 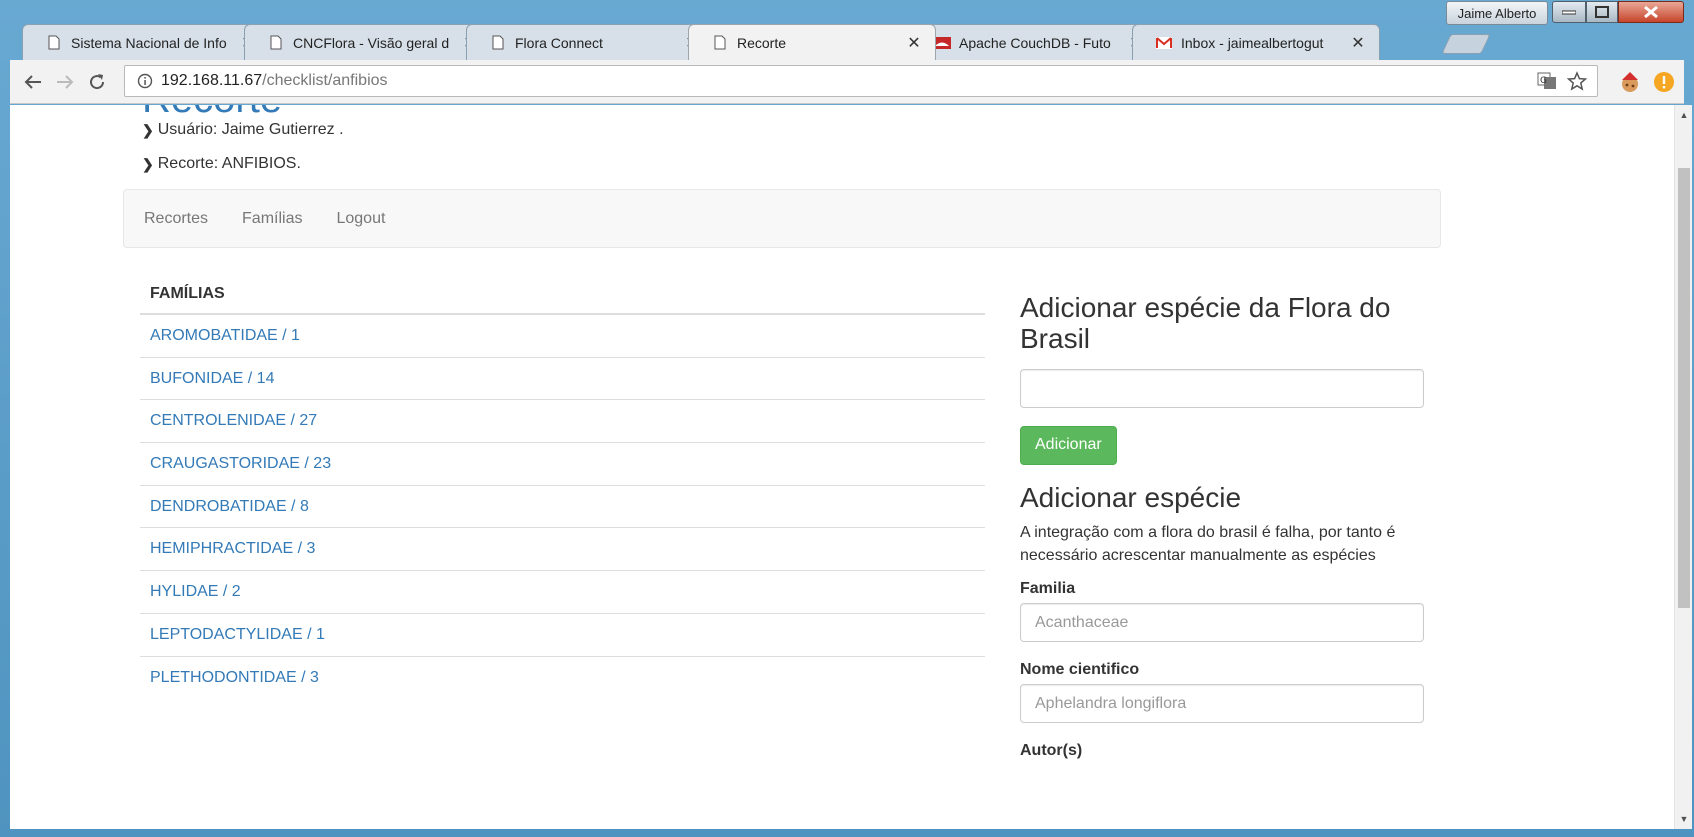 I want to click on gmail-icon, so click(x=1164, y=43).